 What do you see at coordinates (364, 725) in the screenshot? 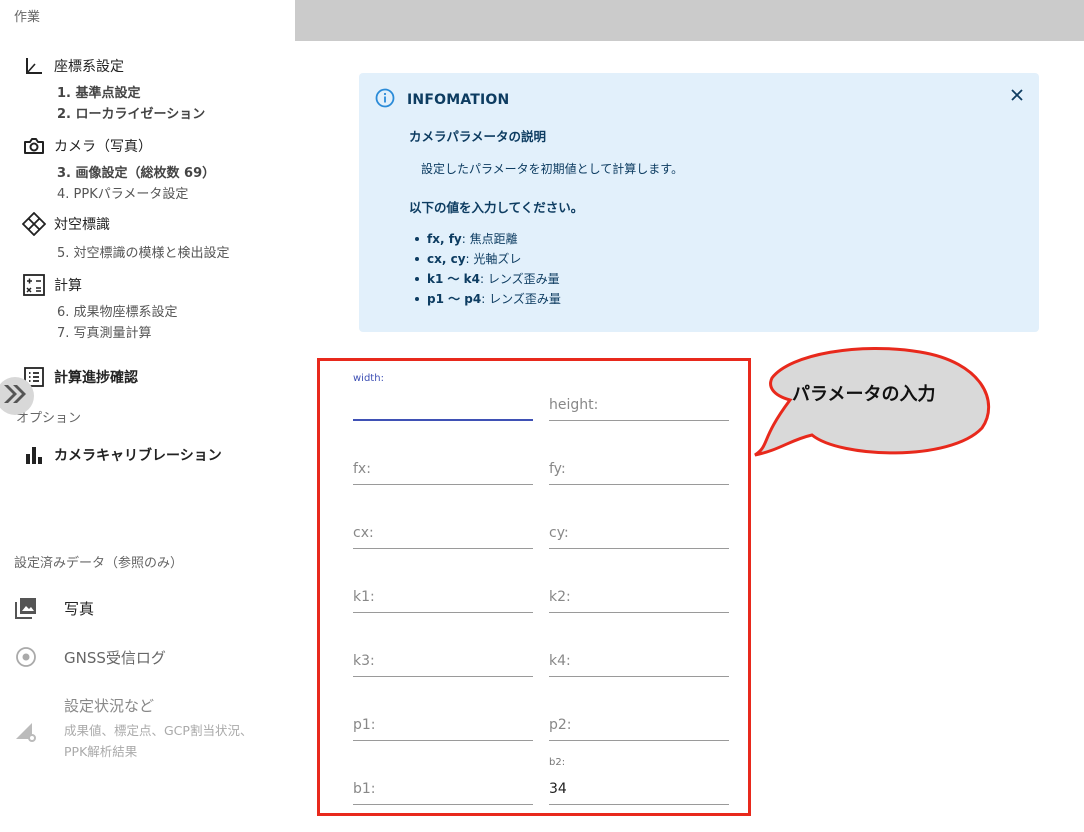
I see `field-placeholder: p1:` at bounding box center [364, 725].